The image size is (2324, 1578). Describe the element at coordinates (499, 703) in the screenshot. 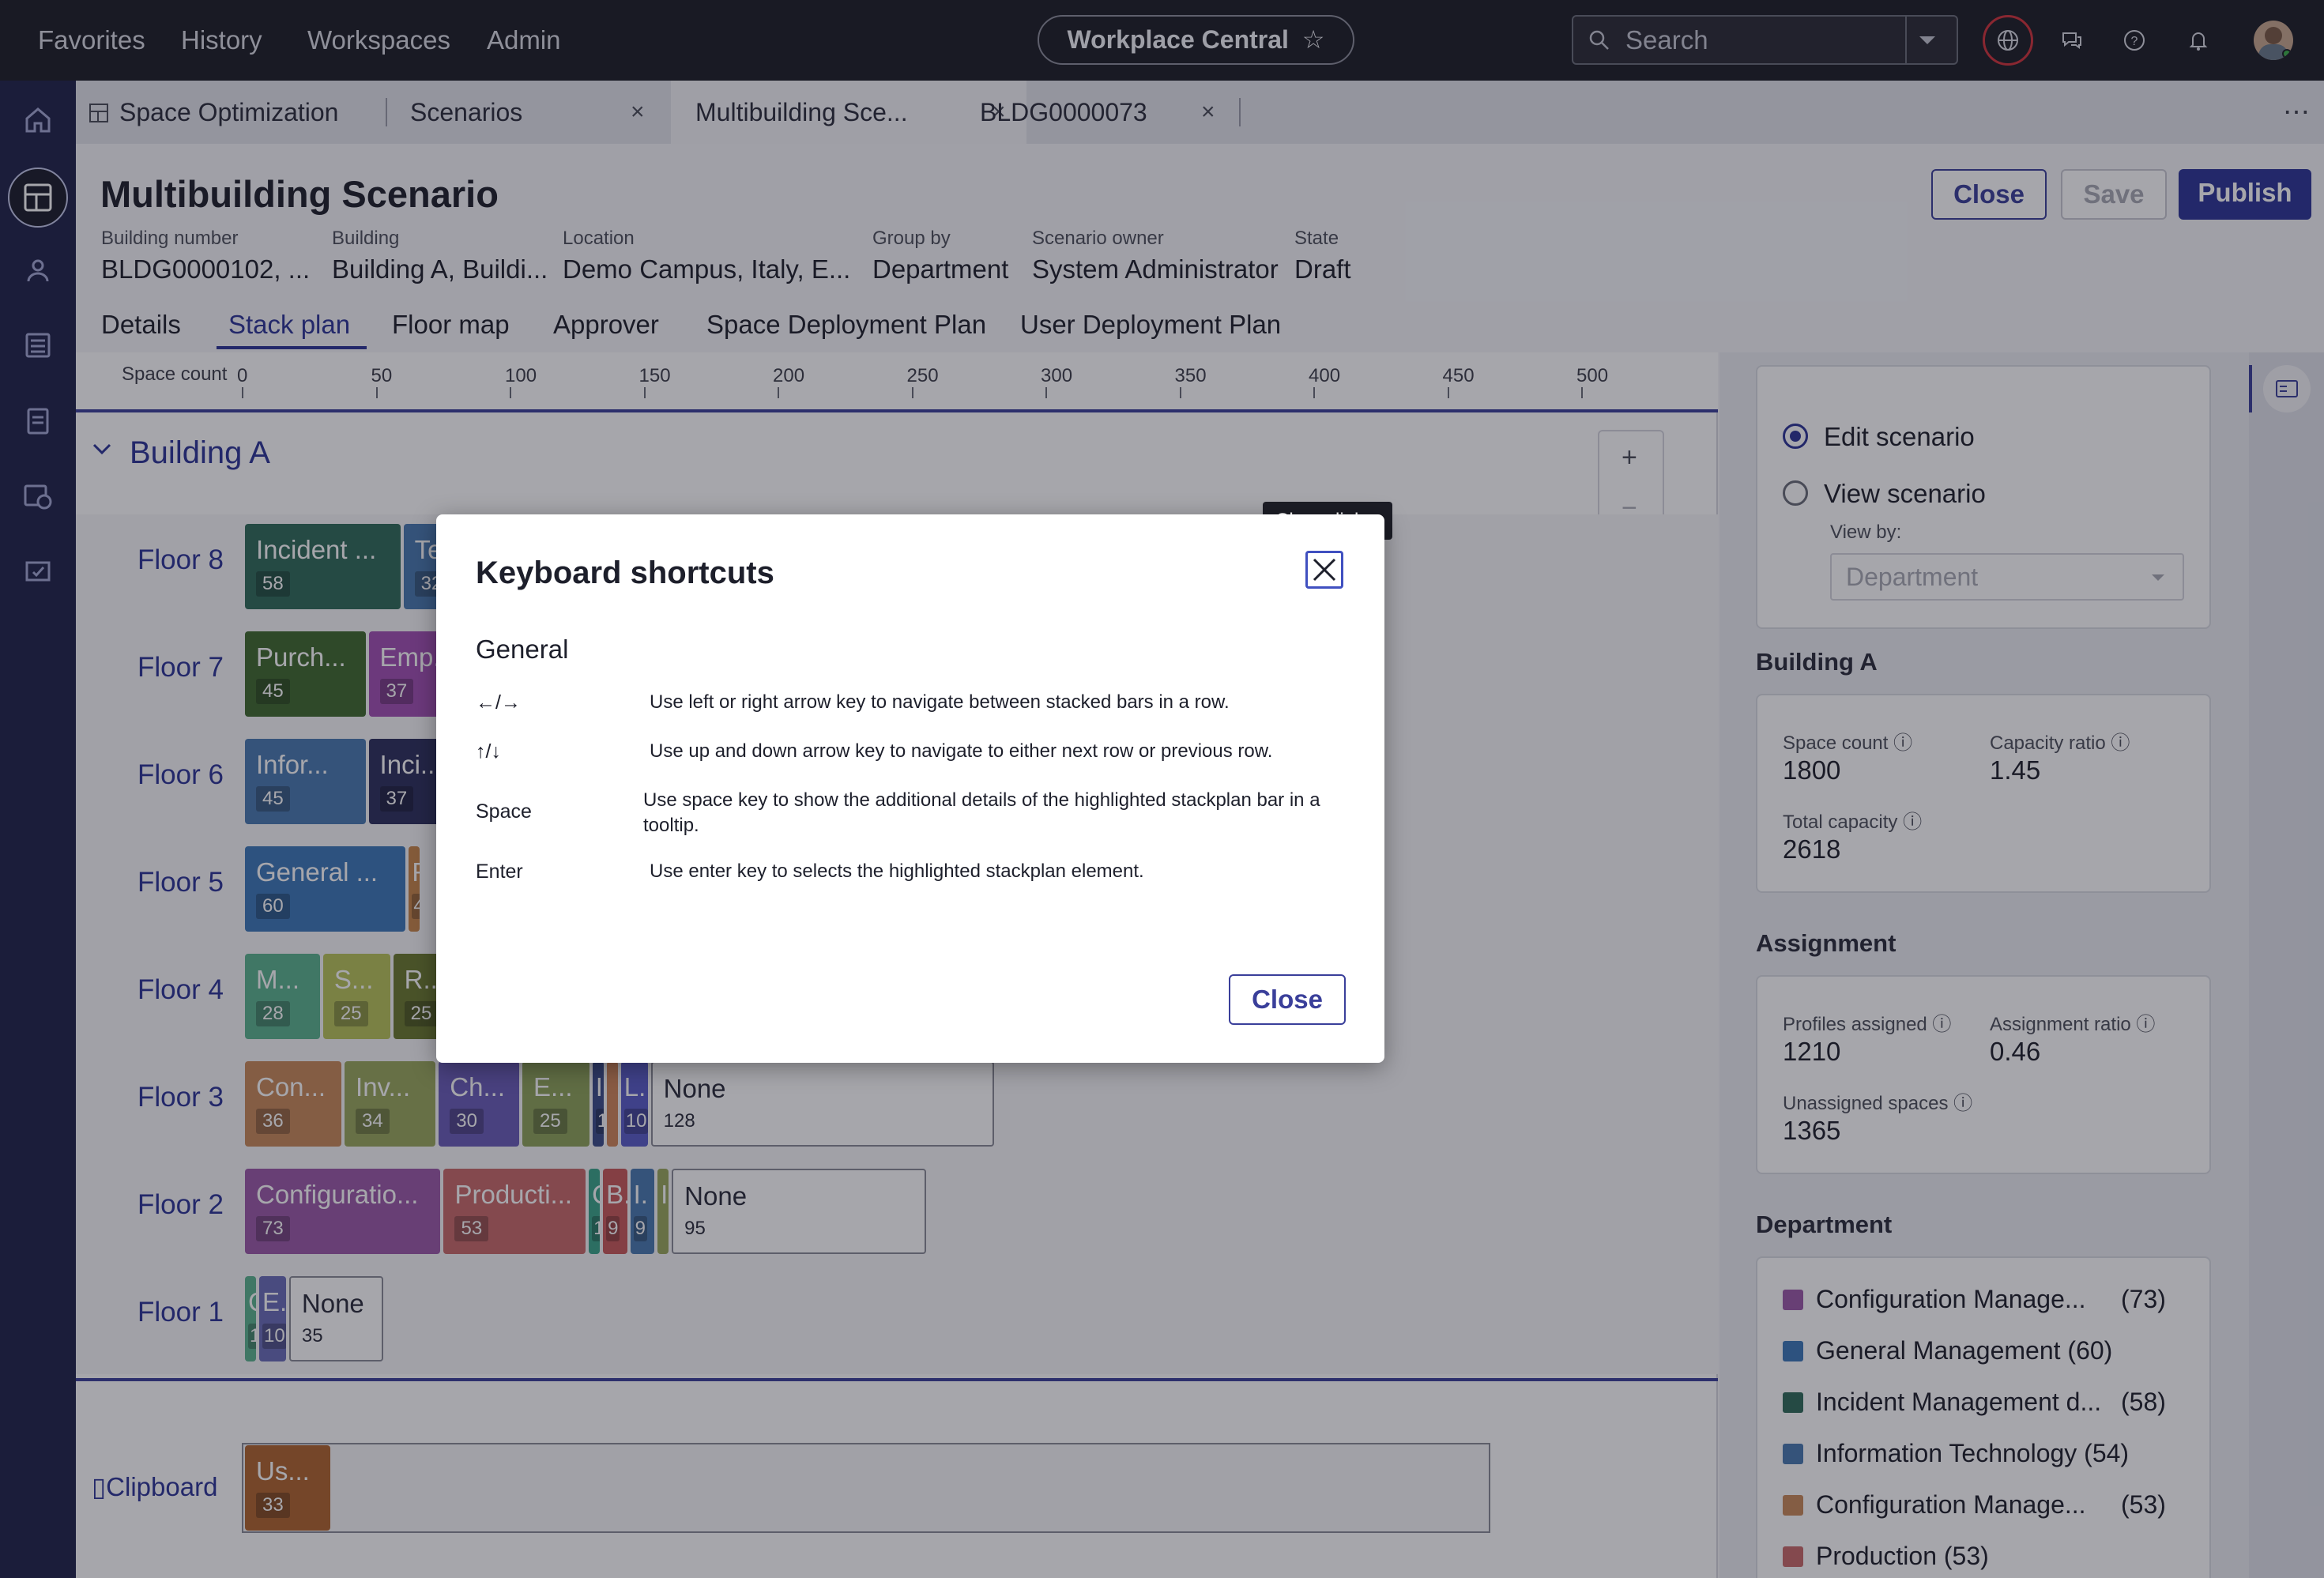

I see `shortcut-key: ←/→` at that location.